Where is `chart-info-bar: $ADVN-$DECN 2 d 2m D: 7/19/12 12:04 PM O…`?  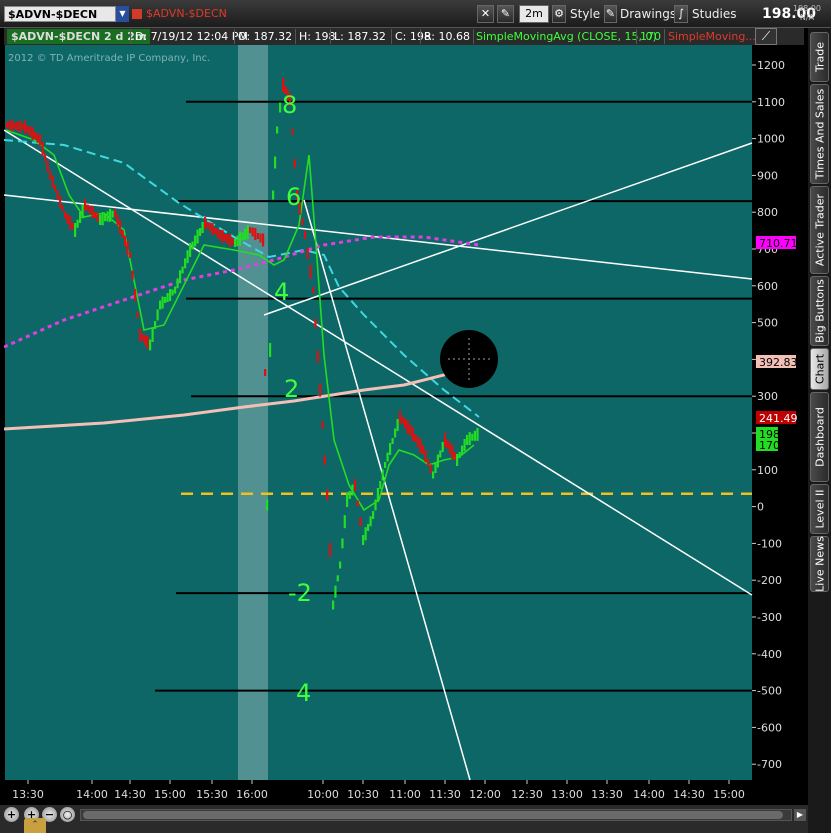 chart-info-bar: $ADVN-$DECN 2 d 2m D: 7/19/12 12:04 PM O… is located at coordinates (404, 36).